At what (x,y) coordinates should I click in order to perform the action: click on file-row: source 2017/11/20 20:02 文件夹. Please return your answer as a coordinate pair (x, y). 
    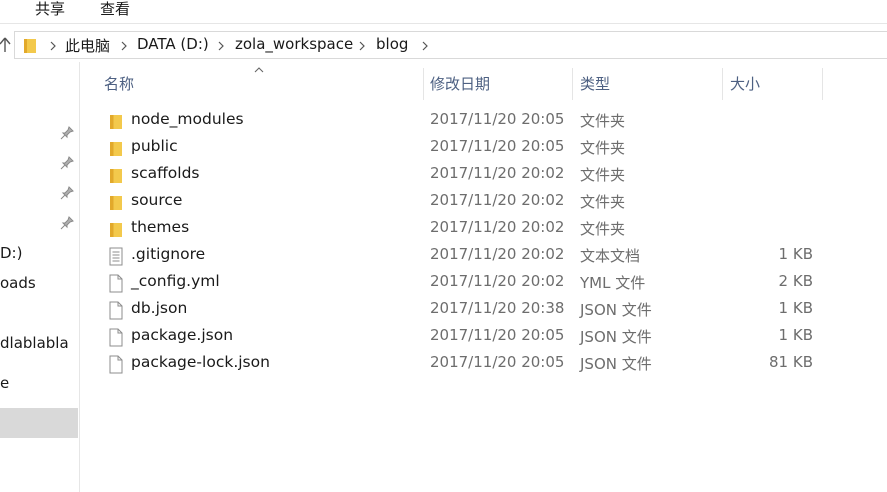
    Looking at the image, I should click on (460, 202).